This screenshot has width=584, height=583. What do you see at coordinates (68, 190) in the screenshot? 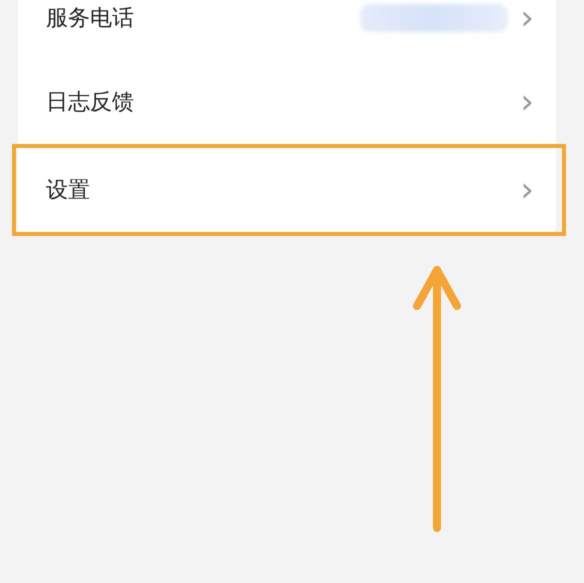
I see `menu-label: 设置` at bounding box center [68, 190].